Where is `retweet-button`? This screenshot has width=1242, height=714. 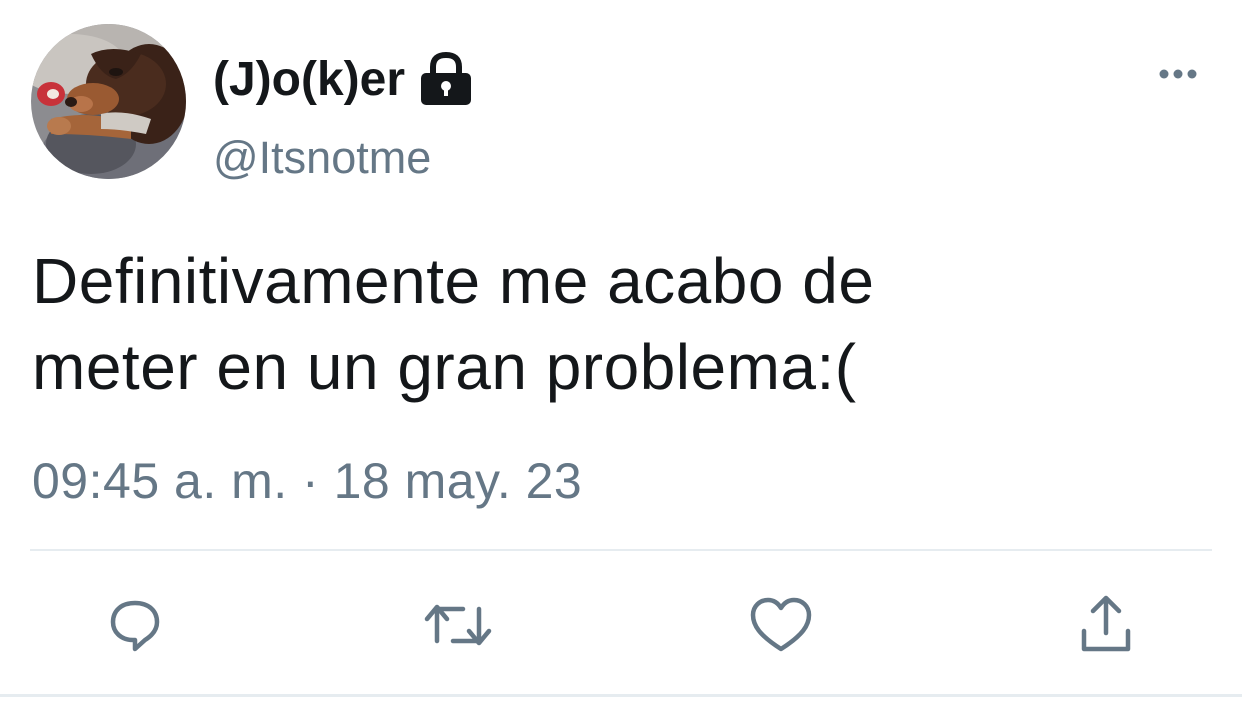 retweet-button is located at coordinates (458, 625).